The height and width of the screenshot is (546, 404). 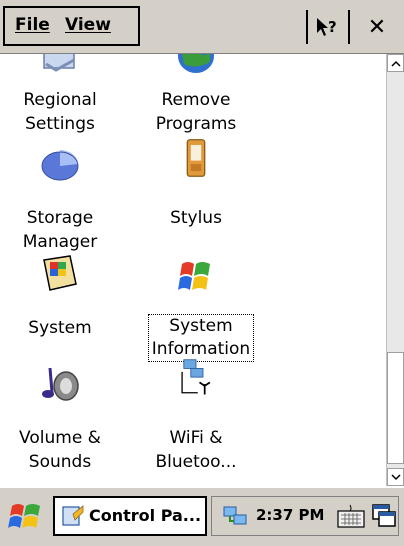 What do you see at coordinates (194, 276) in the screenshot?
I see `system-information-icon` at bounding box center [194, 276].